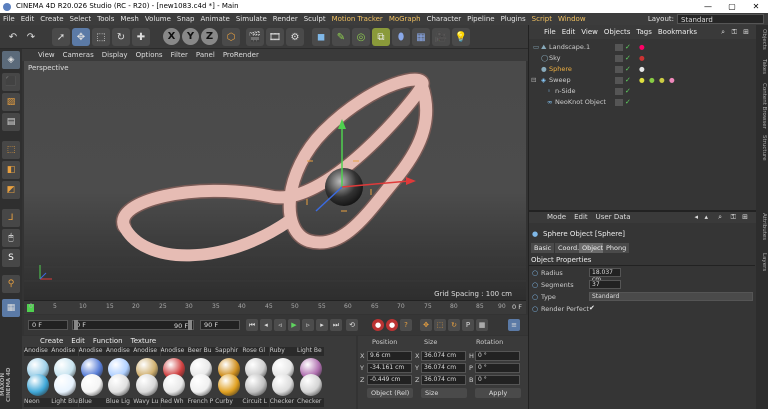  What do you see at coordinates (454, 325) in the screenshot?
I see `key-rotation-icon: ↻` at bounding box center [454, 325].